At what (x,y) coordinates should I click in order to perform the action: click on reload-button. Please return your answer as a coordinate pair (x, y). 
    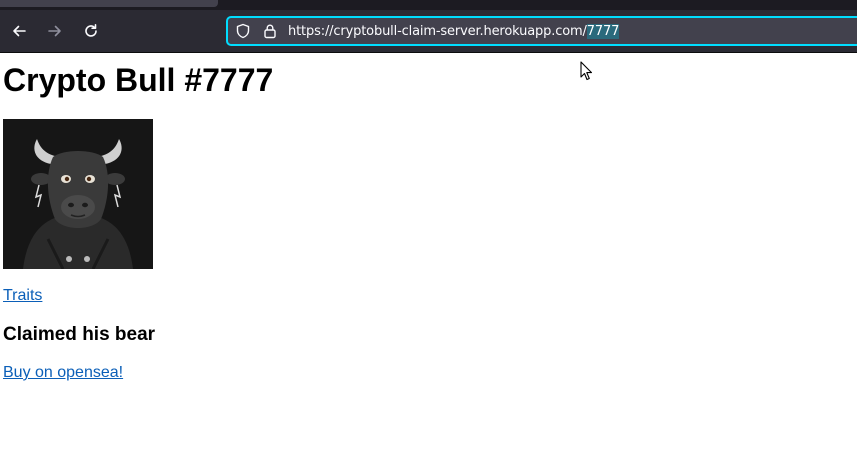
    Looking at the image, I should click on (91, 31).